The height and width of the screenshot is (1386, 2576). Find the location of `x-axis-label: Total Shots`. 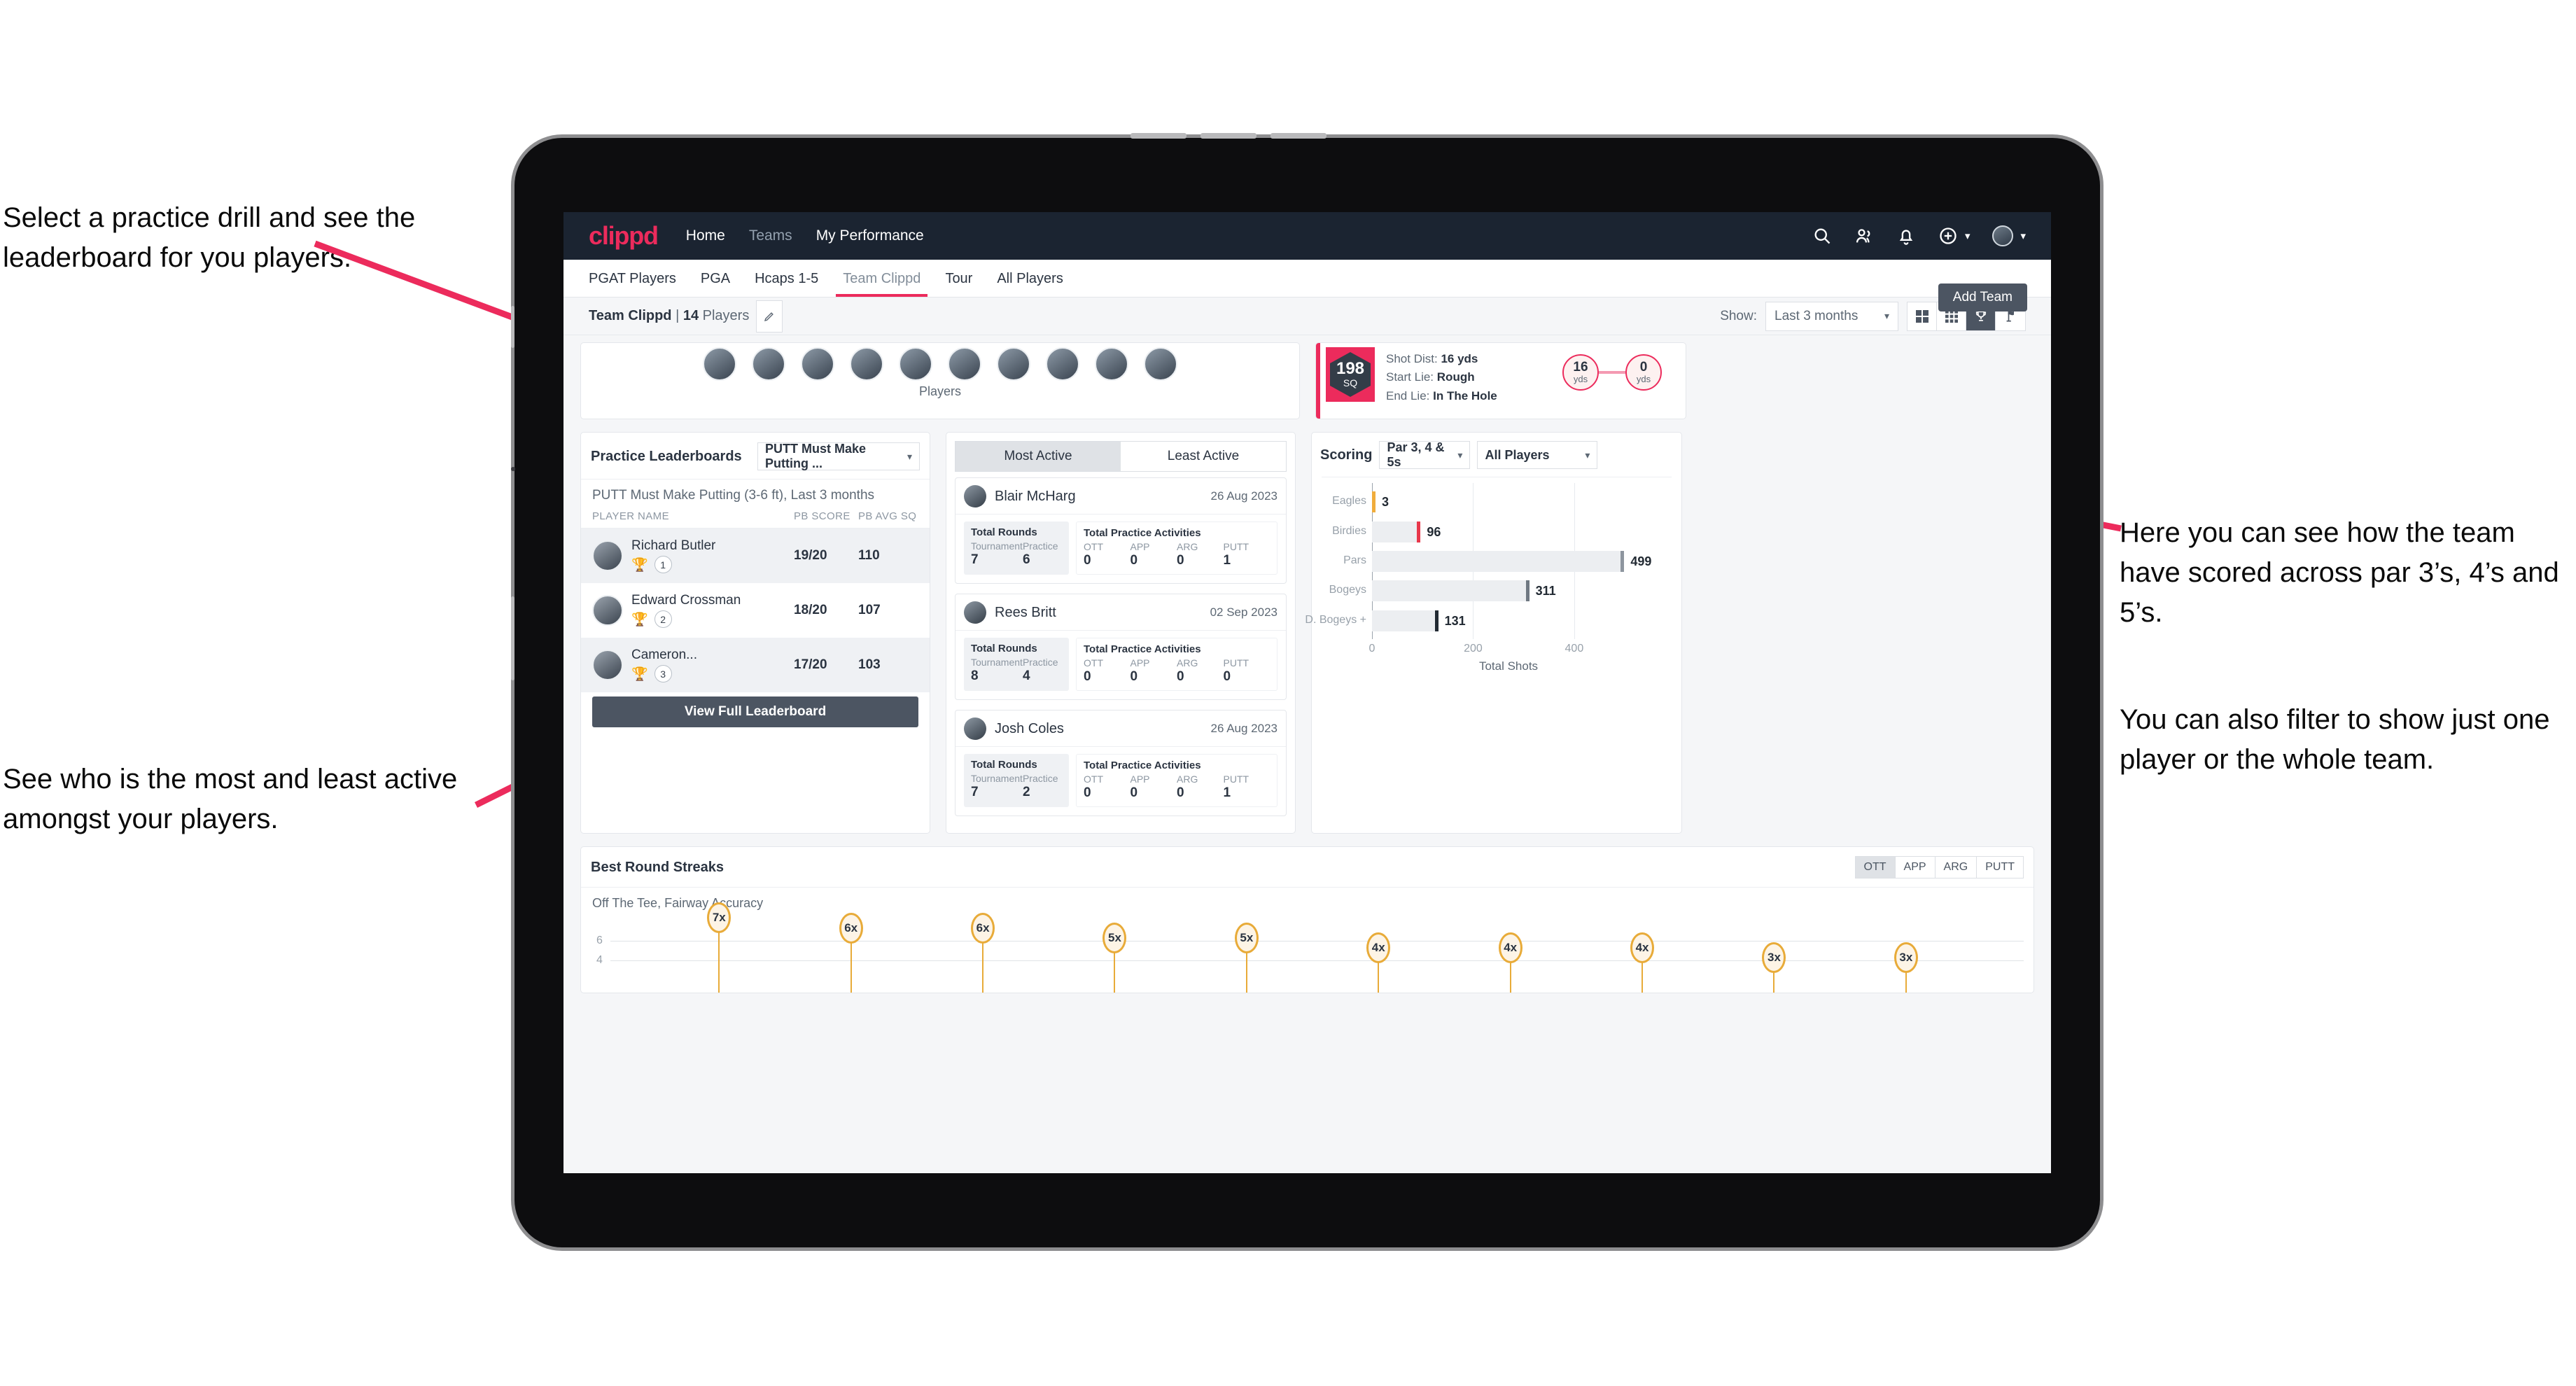

x-axis-label: Total Shots is located at coordinates (1508, 666).